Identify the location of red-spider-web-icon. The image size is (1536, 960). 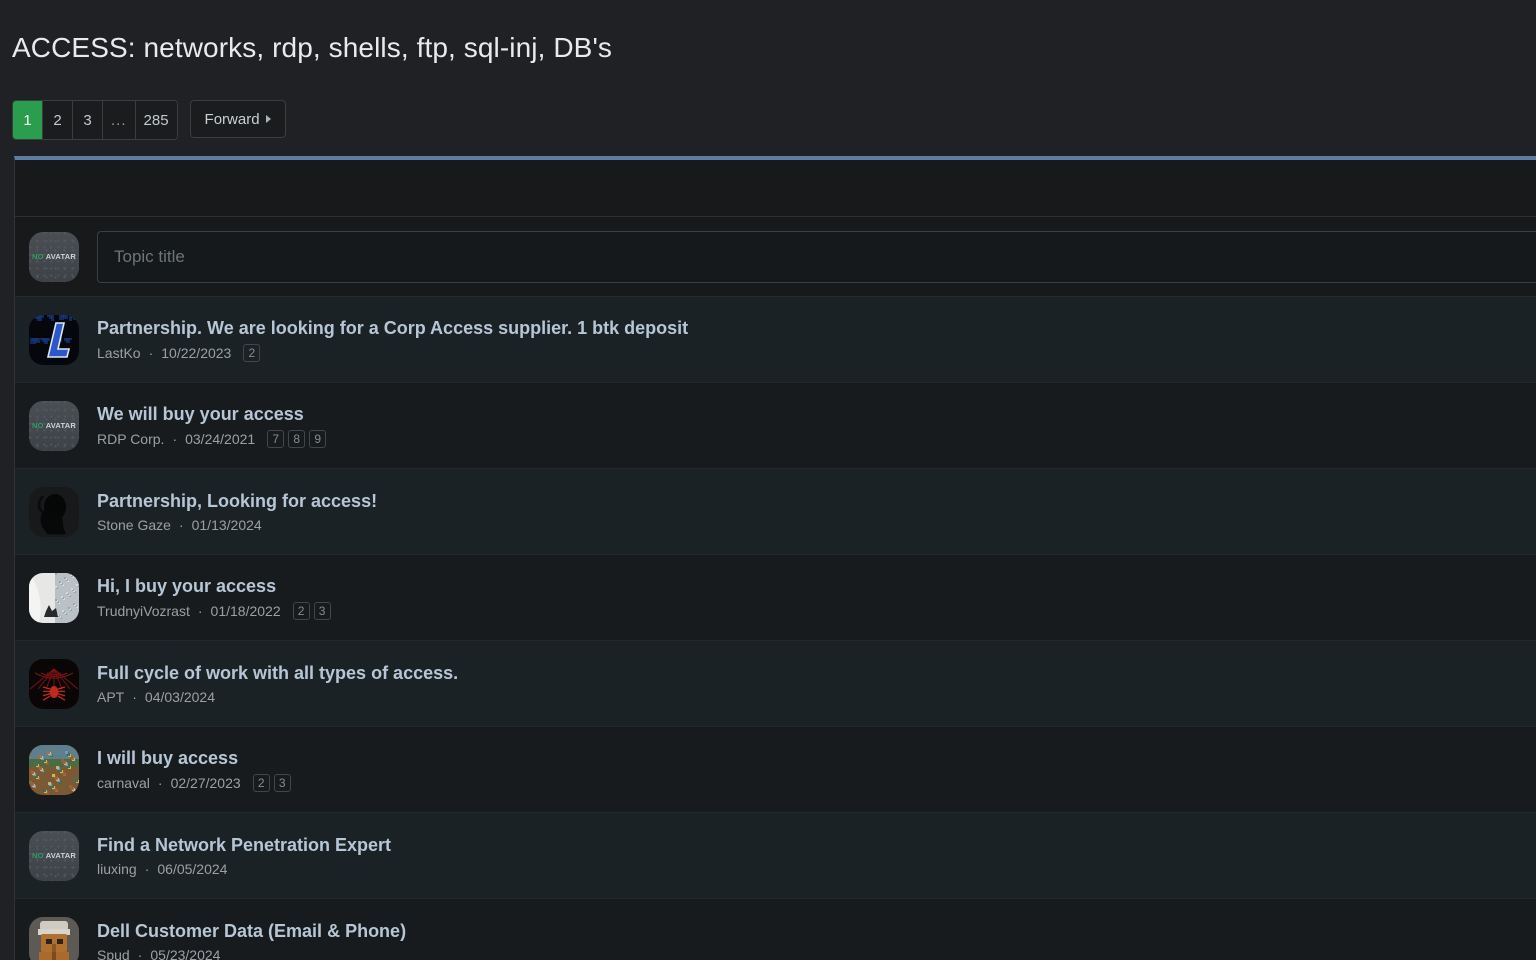
(54, 683).